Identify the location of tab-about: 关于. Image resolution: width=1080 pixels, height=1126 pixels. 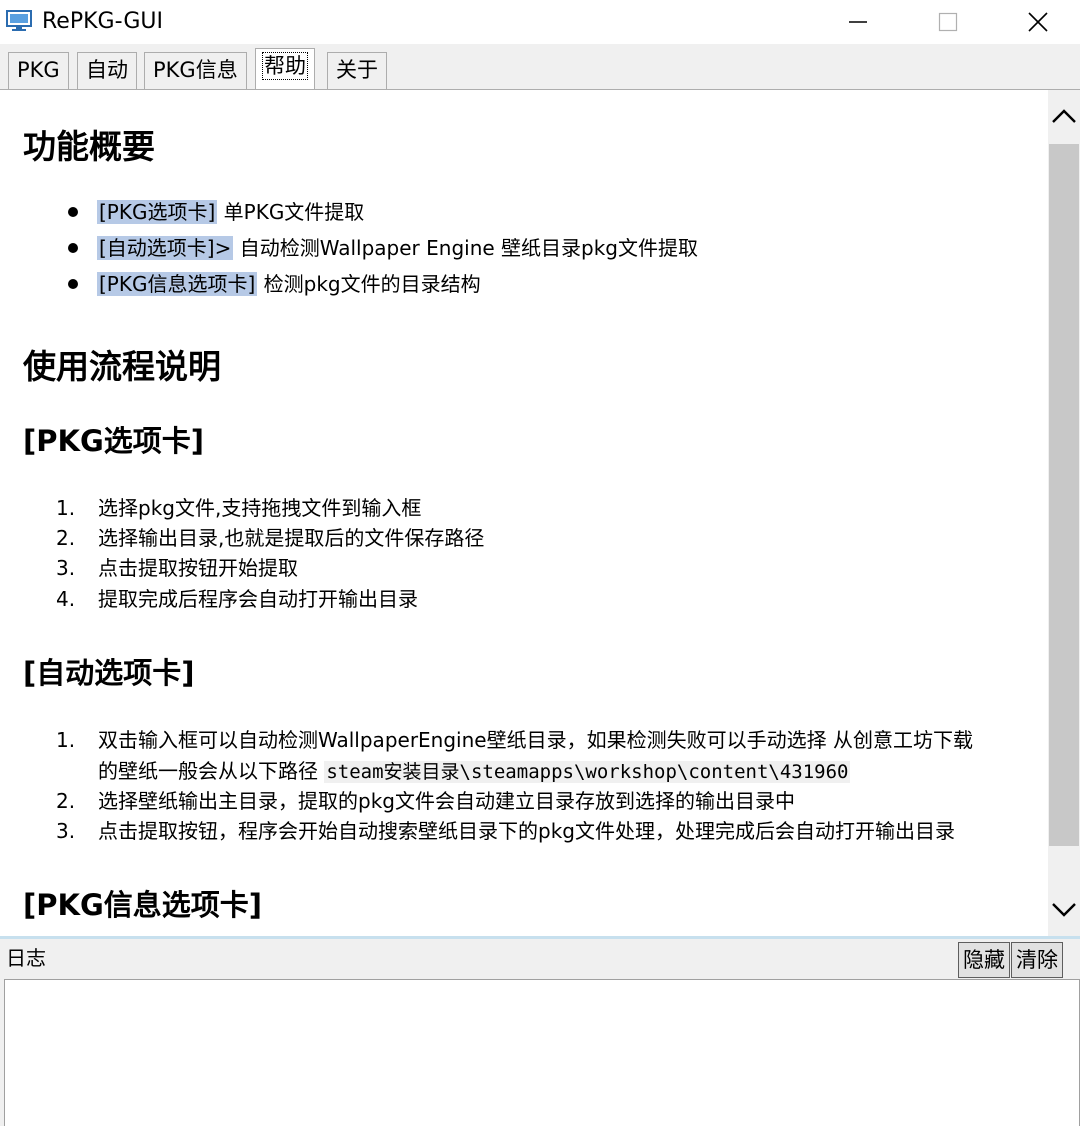
(357, 71).